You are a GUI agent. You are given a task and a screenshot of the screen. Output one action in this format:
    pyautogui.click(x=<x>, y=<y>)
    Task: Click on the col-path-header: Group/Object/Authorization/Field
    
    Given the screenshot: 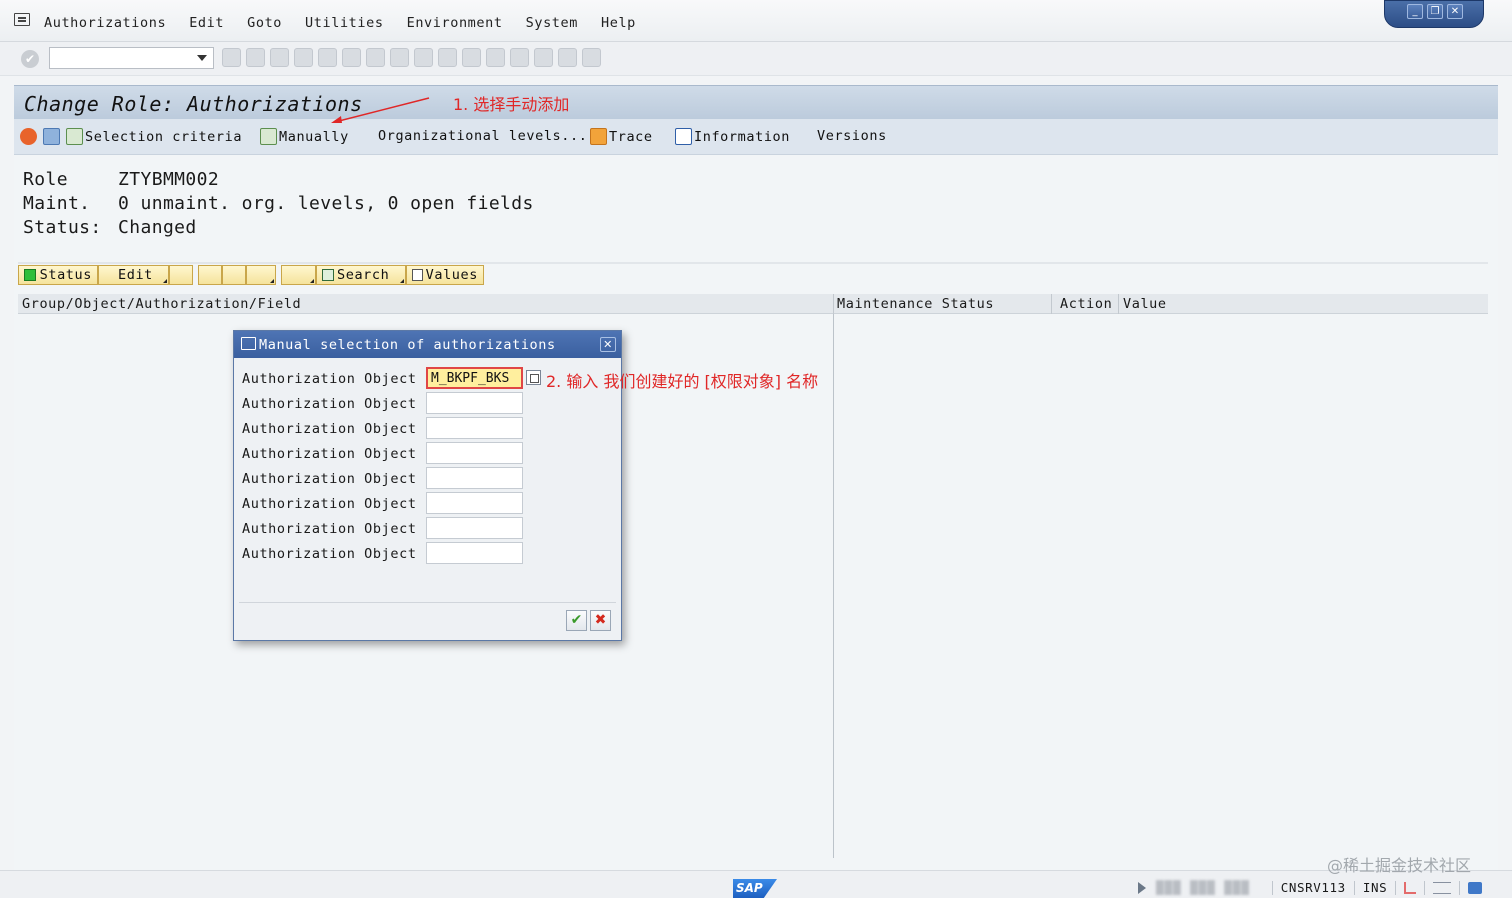 What is the action you would take?
    pyautogui.click(x=162, y=304)
    